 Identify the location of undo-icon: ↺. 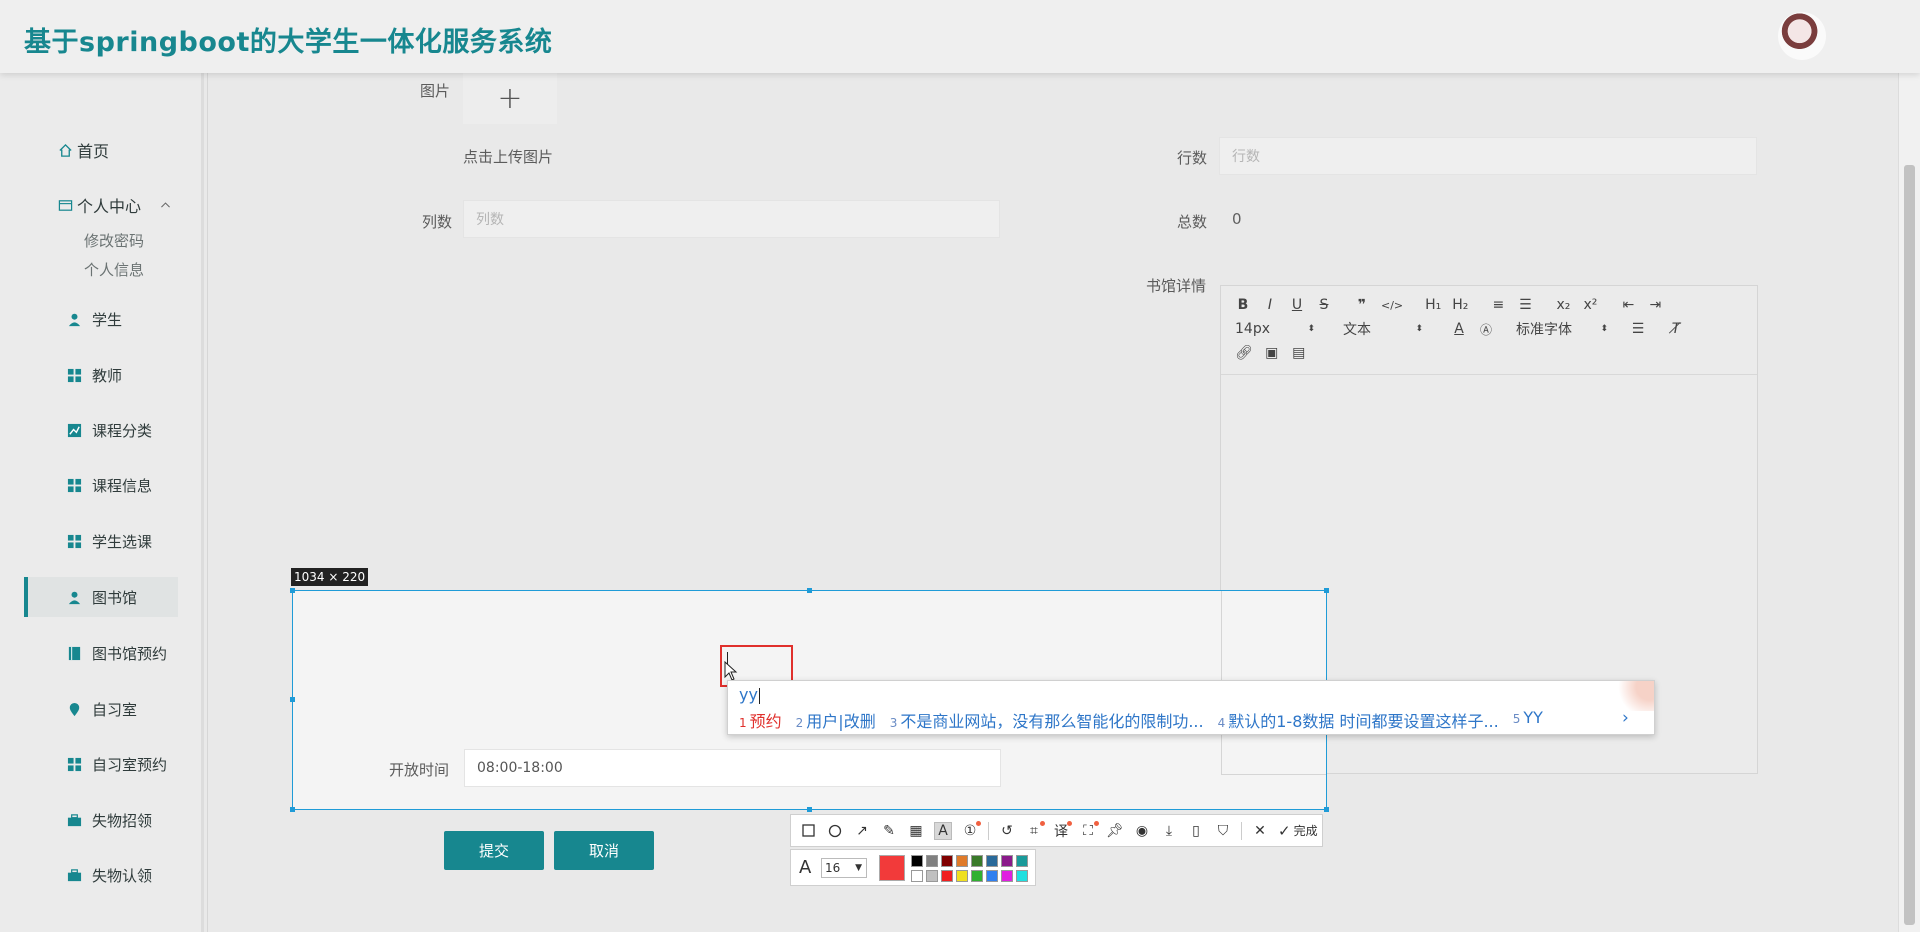
(1007, 831).